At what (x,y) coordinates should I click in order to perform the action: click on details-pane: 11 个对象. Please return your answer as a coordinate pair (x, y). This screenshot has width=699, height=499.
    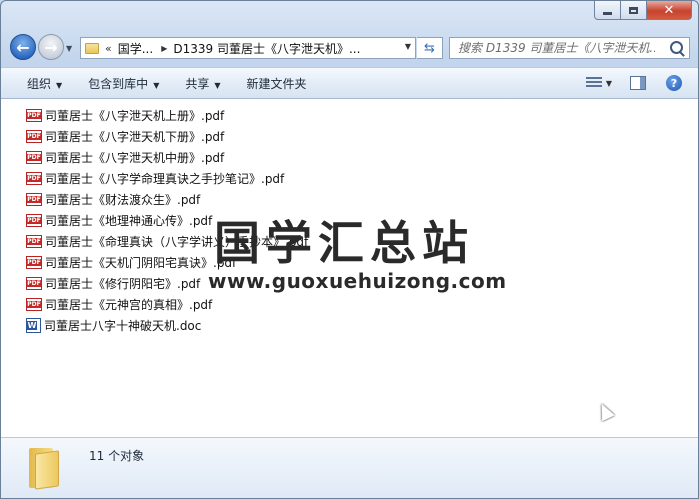
    Looking at the image, I should click on (349, 467).